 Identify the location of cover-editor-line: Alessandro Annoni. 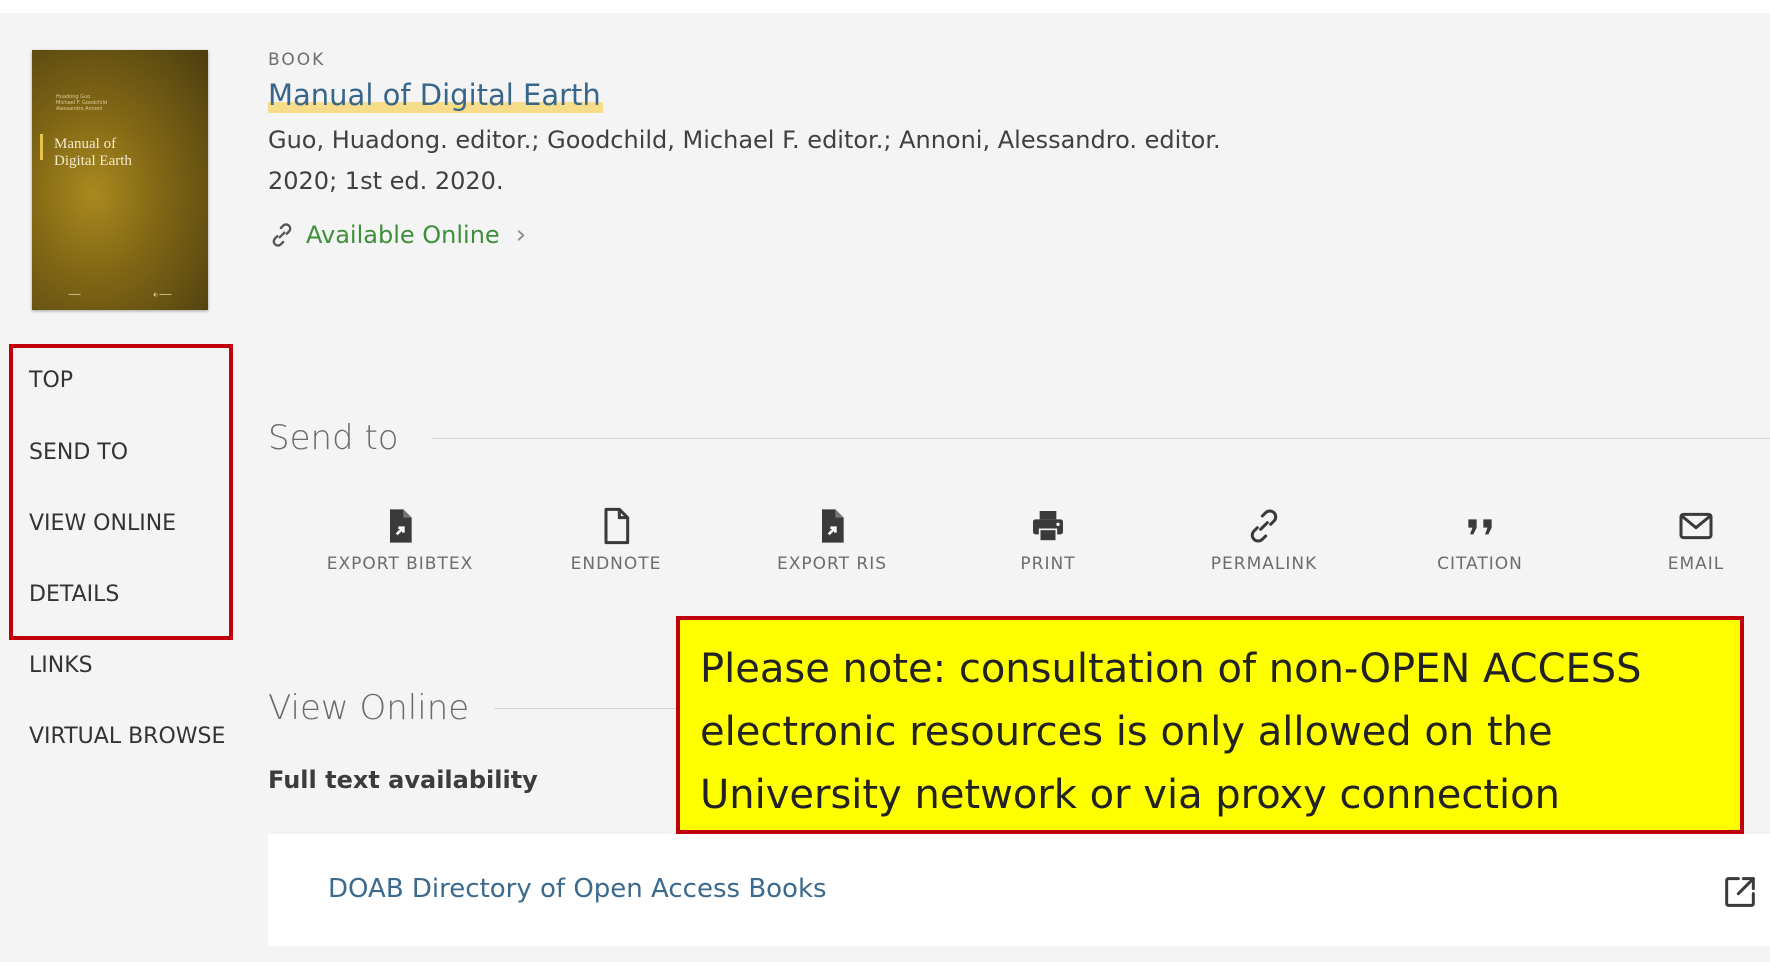
(79, 109).